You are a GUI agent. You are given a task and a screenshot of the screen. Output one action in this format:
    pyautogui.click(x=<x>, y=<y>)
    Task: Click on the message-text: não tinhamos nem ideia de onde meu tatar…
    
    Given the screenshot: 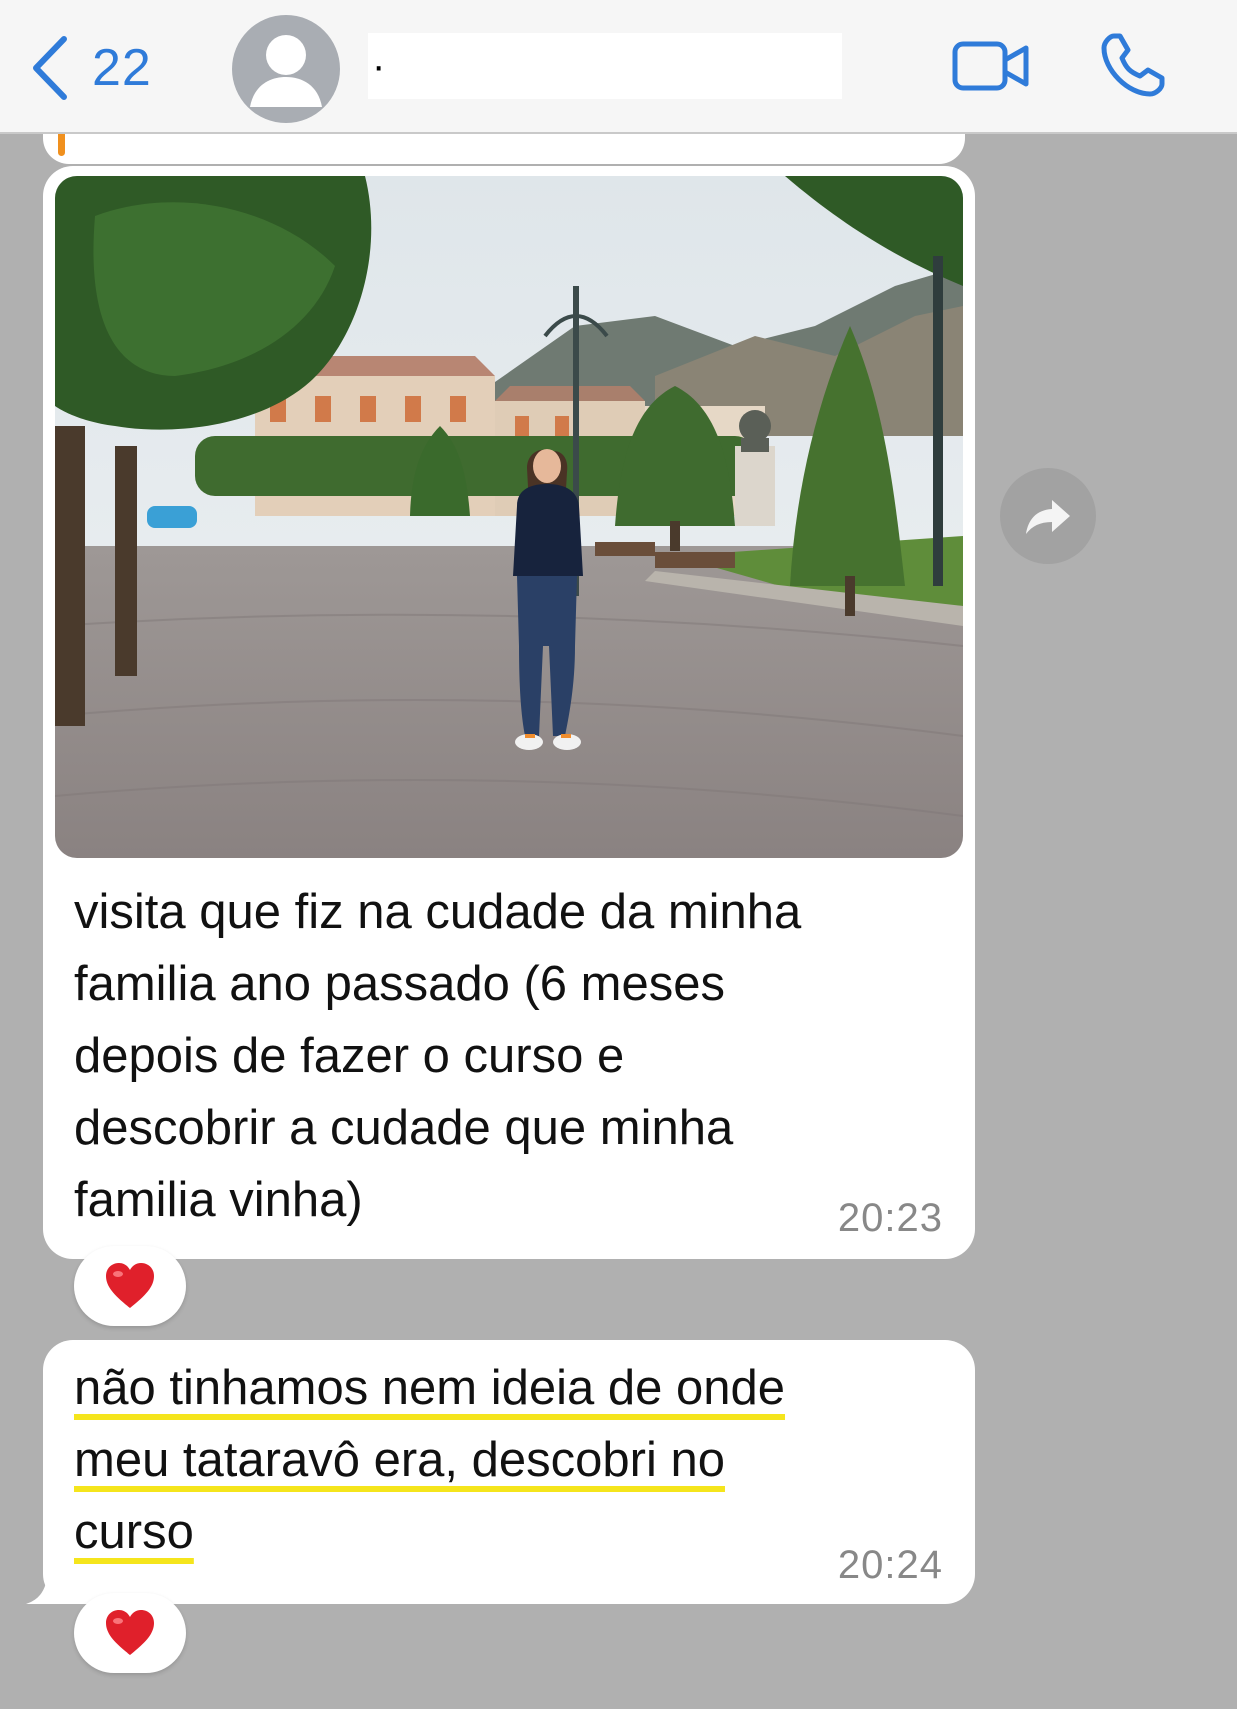 What is the action you would take?
    pyautogui.click(x=504, y=1460)
    